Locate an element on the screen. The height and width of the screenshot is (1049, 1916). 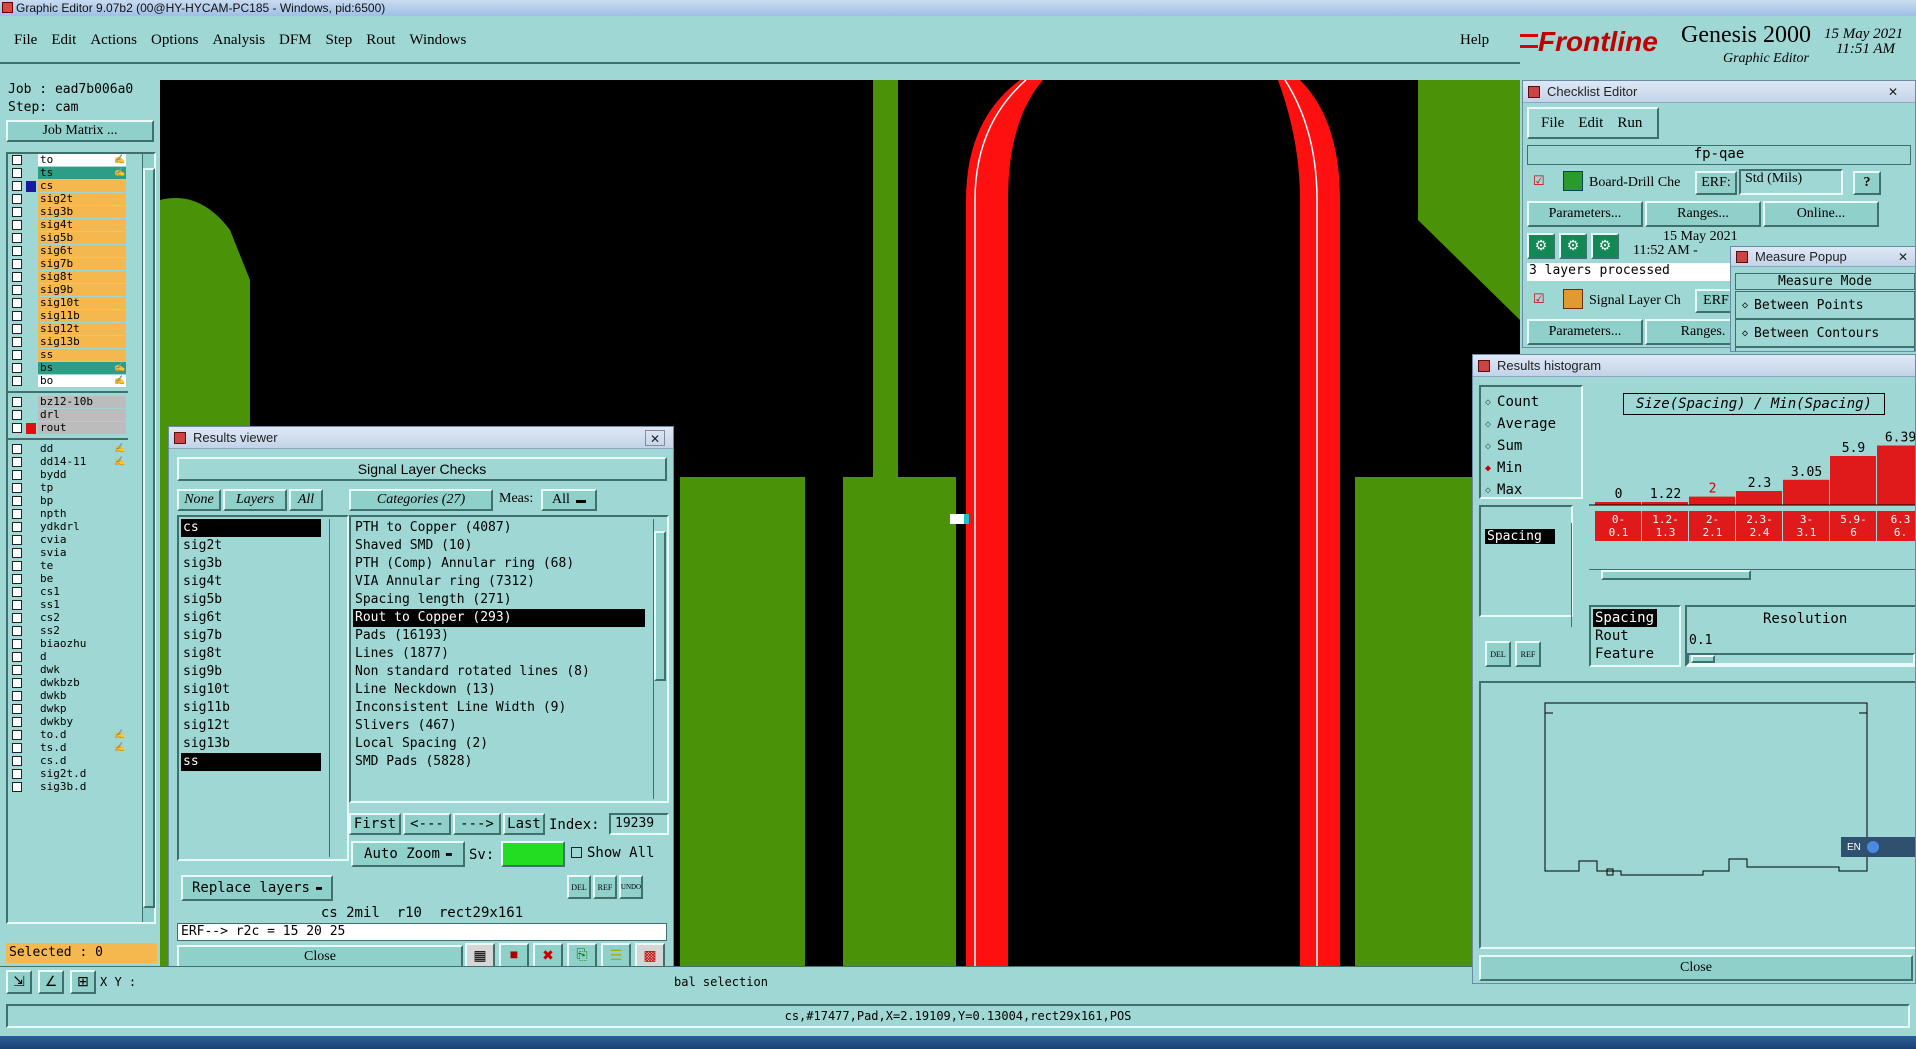
layer-list-scrollbar is located at coordinates (336, 688).